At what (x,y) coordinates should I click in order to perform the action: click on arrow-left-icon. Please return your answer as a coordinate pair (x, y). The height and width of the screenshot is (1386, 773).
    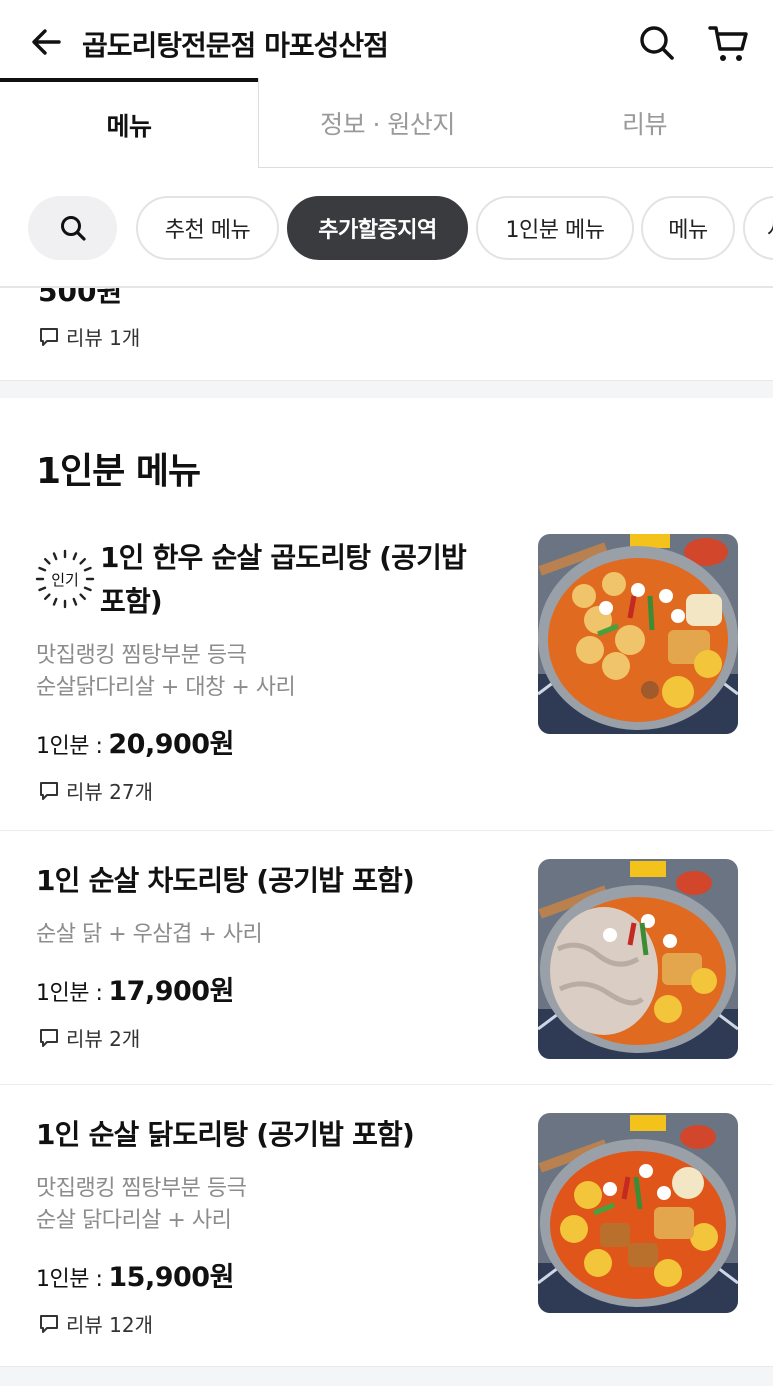
    Looking at the image, I should click on (46, 42).